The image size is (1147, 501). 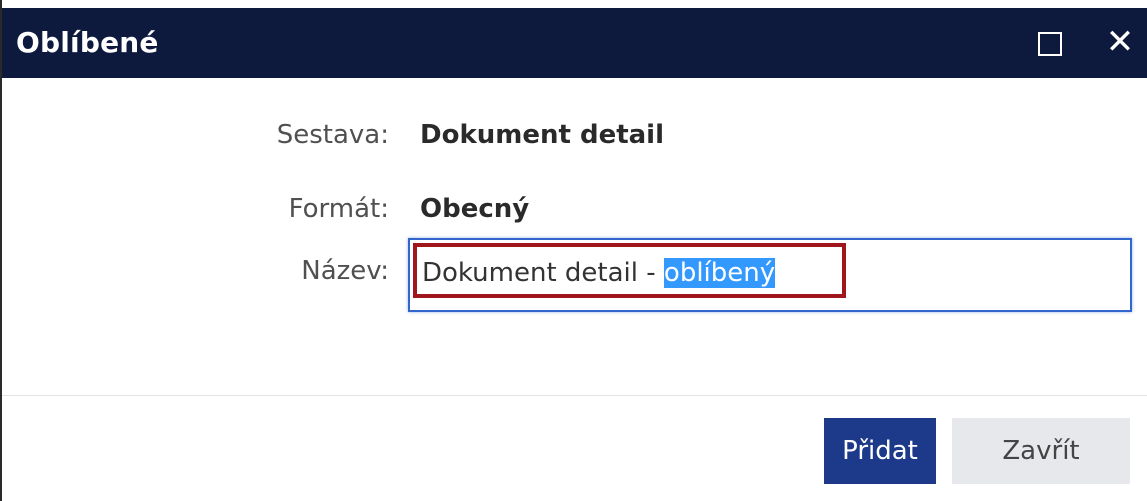 I want to click on format-label: Formát:, so click(x=338, y=209).